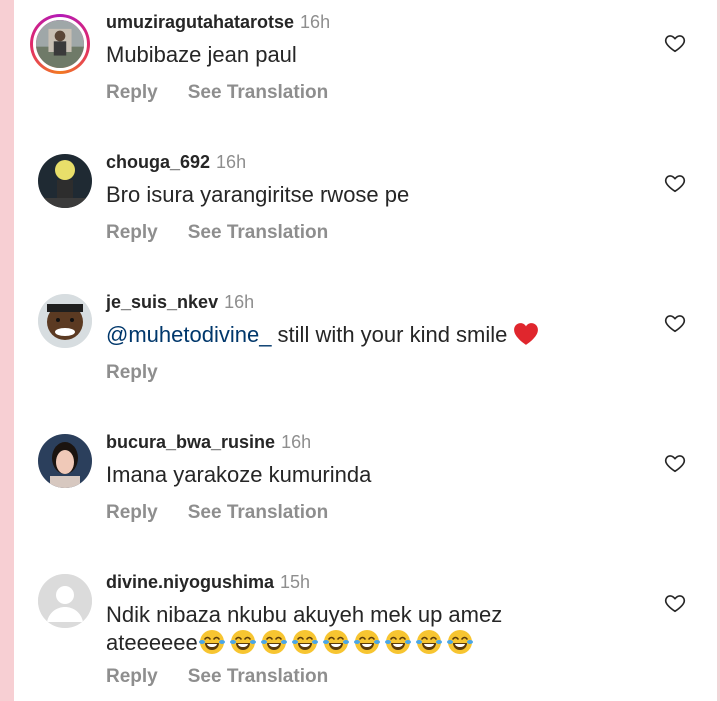  Describe the element at coordinates (258, 194) in the screenshot. I see `comment-text: Bro isura yarangiritse rwose pe` at that location.